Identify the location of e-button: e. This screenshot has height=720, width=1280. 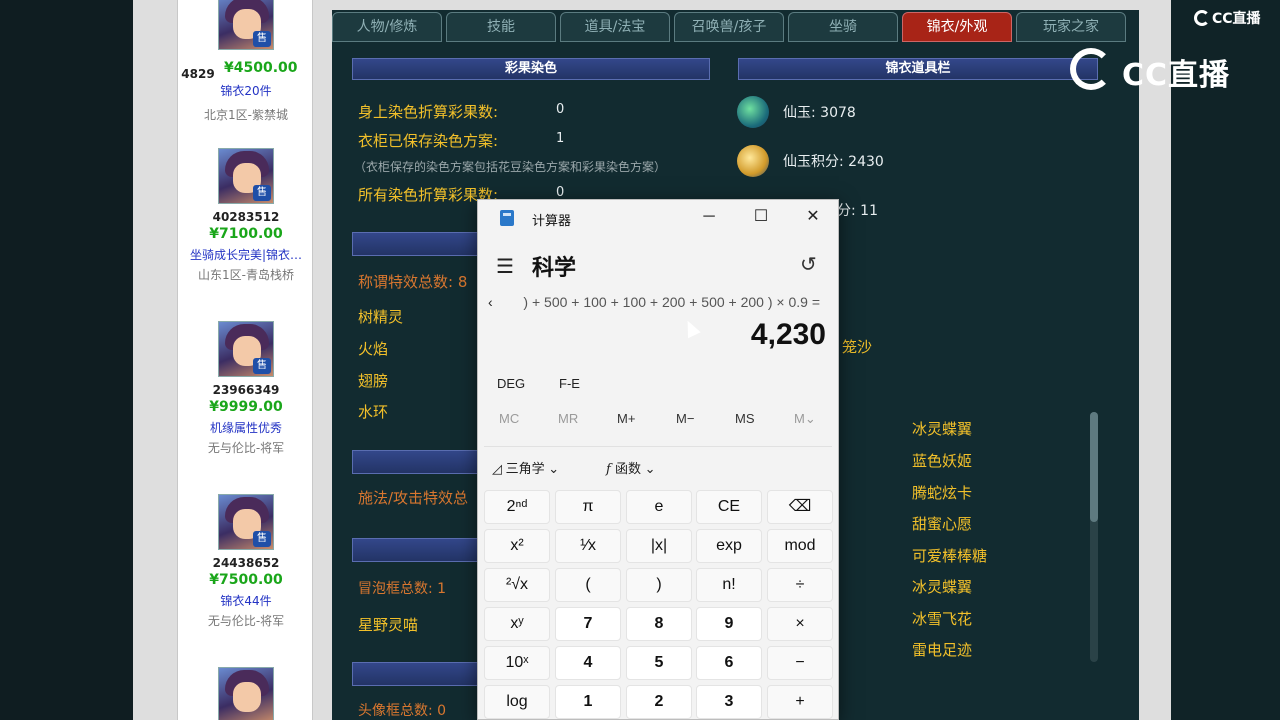
(659, 507).